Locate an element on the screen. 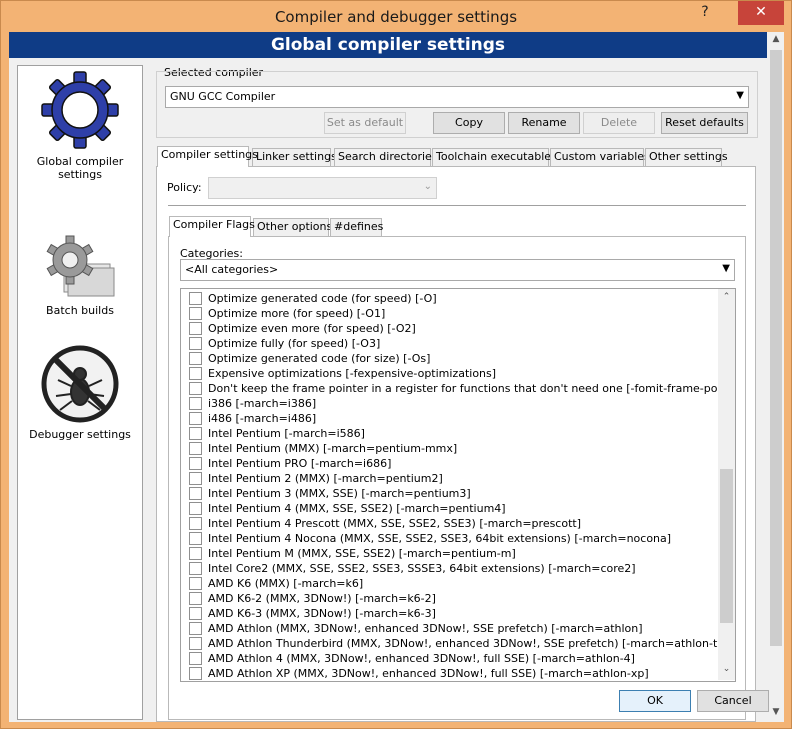  delete-button: Delete is located at coordinates (619, 123).